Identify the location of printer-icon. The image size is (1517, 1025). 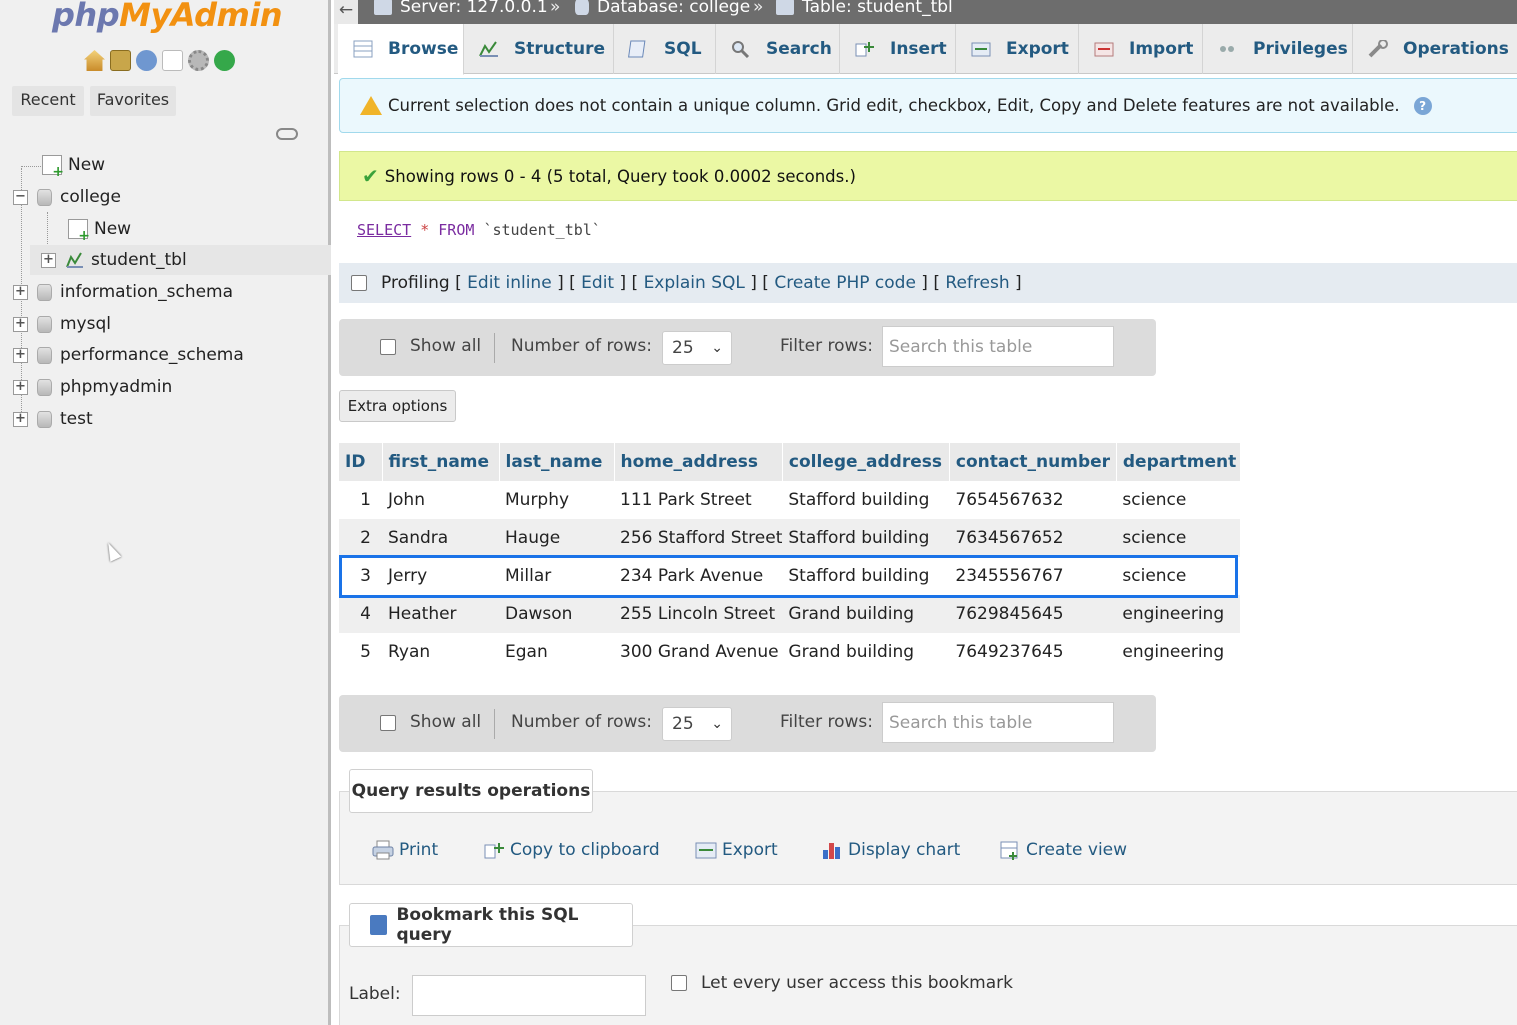
(383, 850).